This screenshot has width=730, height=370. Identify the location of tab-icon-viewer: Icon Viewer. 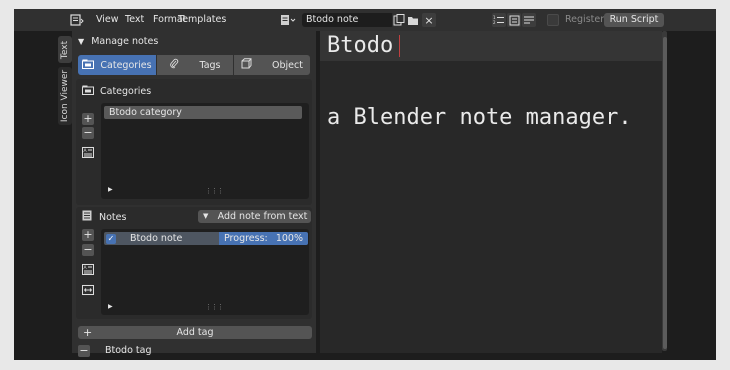
(65, 96).